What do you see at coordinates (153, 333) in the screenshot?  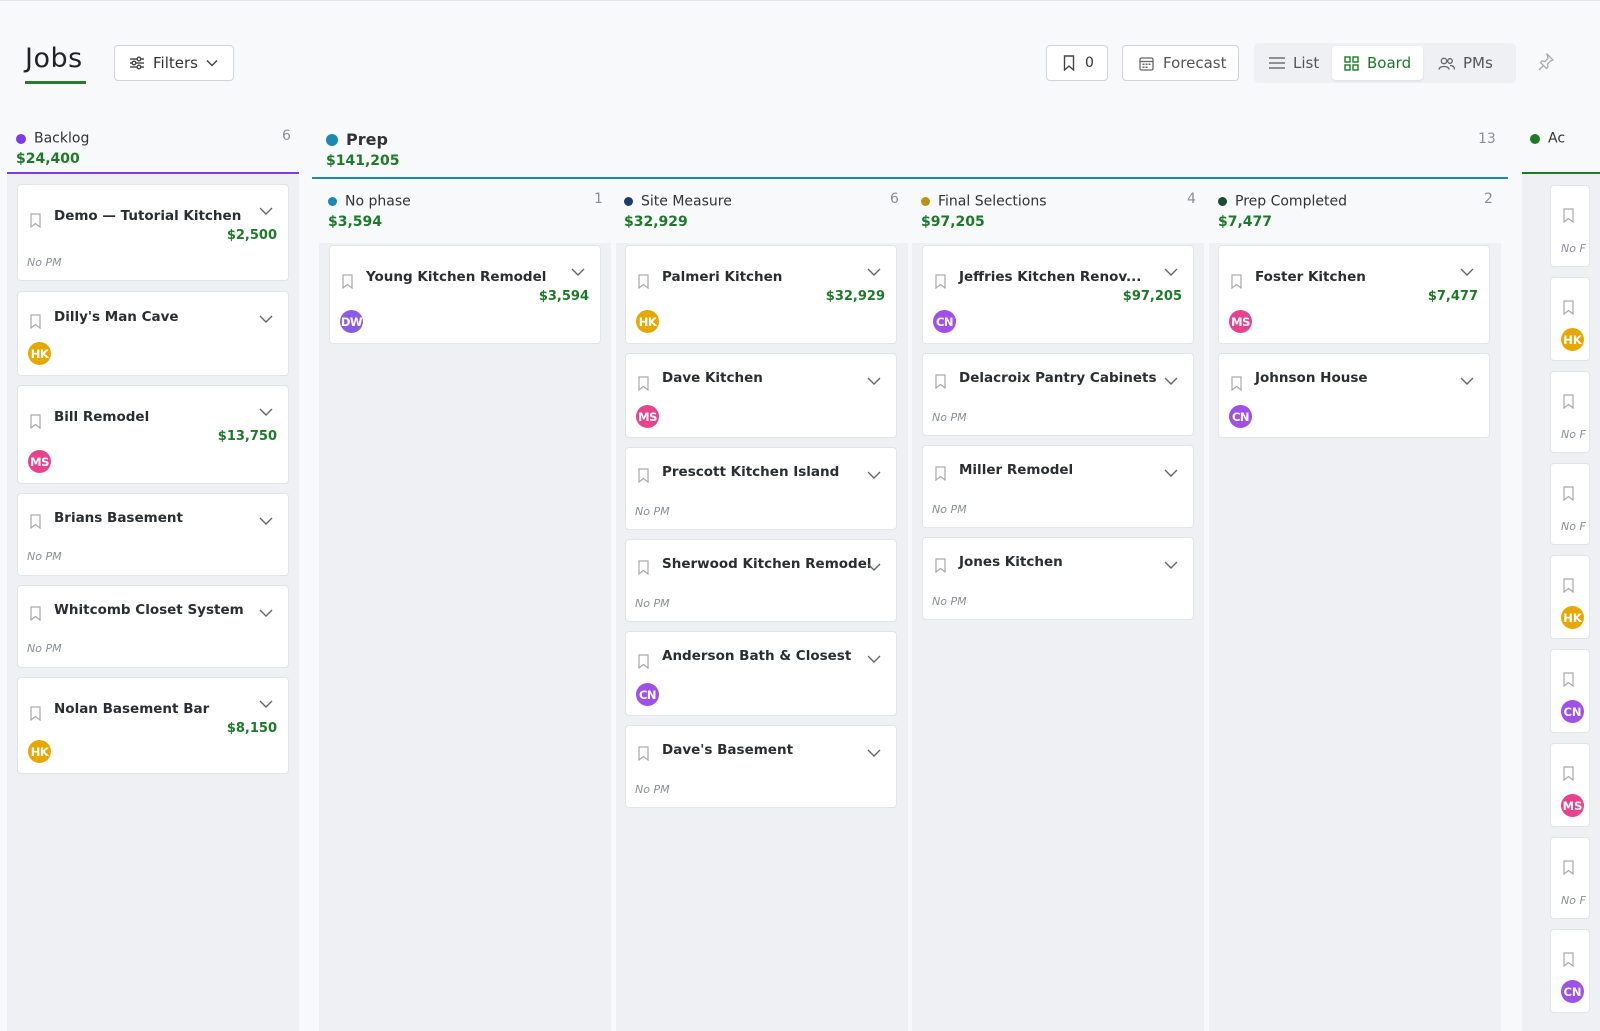 I see `job-card: Dilly's Man Cave HK` at bounding box center [153, 333].